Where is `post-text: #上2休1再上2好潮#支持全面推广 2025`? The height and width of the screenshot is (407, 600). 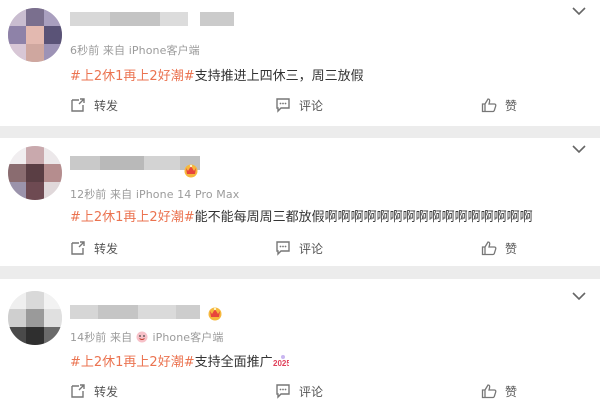
post-text: #上2休1再上2好潮#支持全面推广 2025 is located at coordinates (179, 360).